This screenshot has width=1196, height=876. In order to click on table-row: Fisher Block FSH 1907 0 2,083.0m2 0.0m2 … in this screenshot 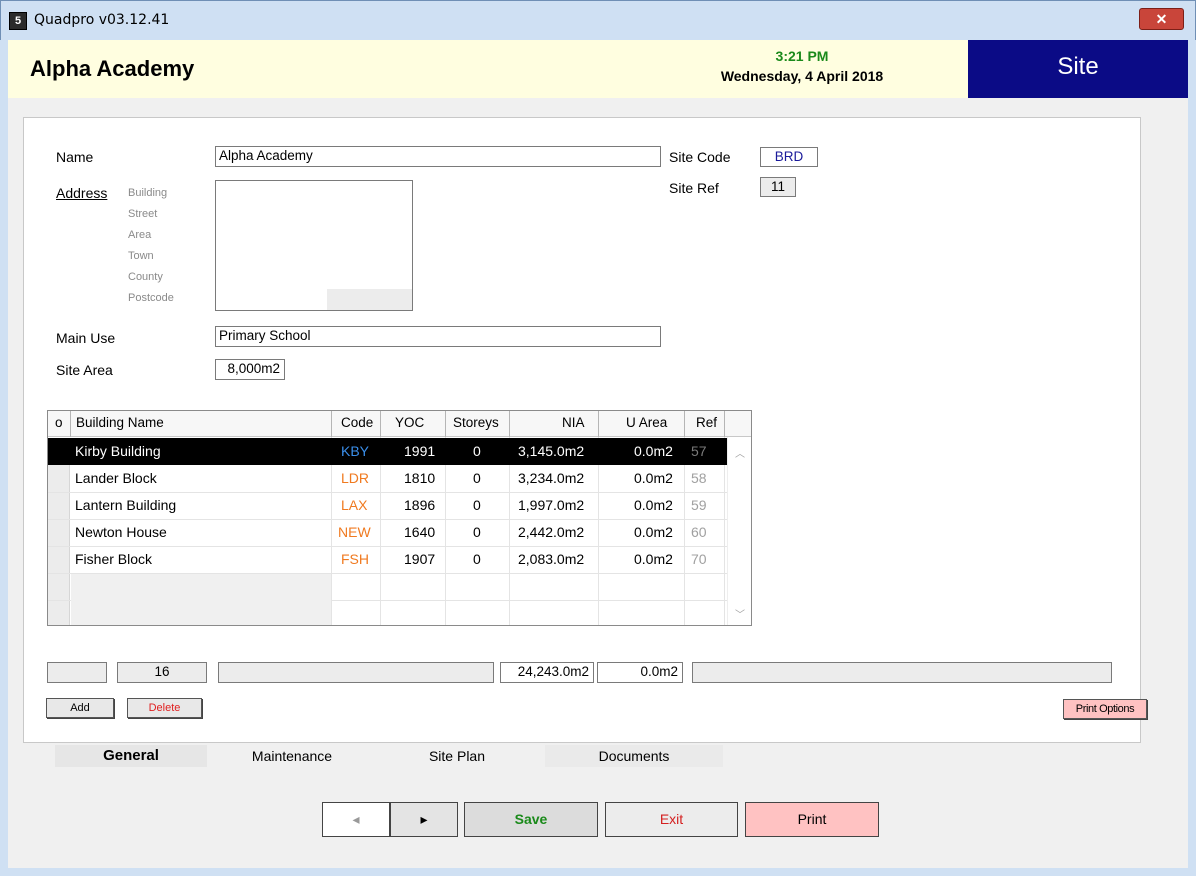, I will do `click(388, 559)`.